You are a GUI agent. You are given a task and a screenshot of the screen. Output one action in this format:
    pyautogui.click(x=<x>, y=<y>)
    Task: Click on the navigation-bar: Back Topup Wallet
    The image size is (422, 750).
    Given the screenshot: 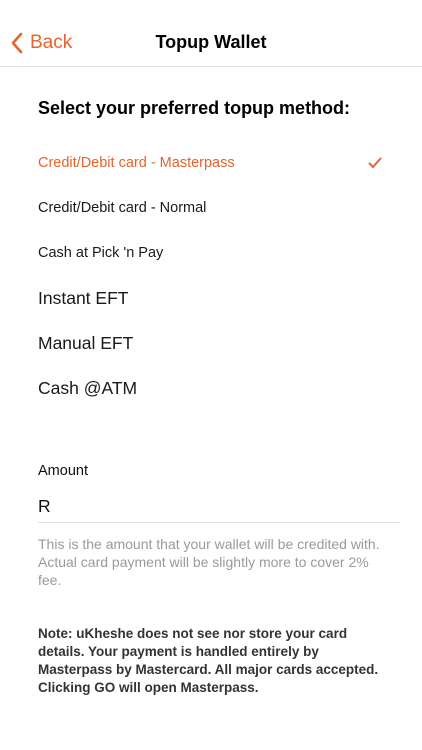 What is the action you would take?
    pyautogui.click(x=211, y=33)
    